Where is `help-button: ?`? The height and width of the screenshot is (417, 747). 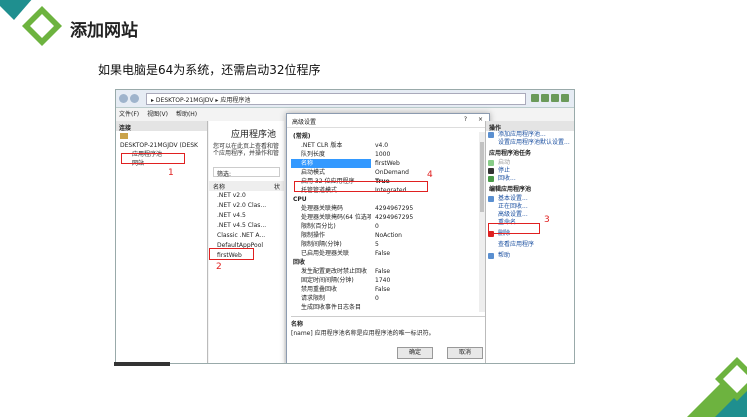
help-button: ? is located at coordinates (465, 119).